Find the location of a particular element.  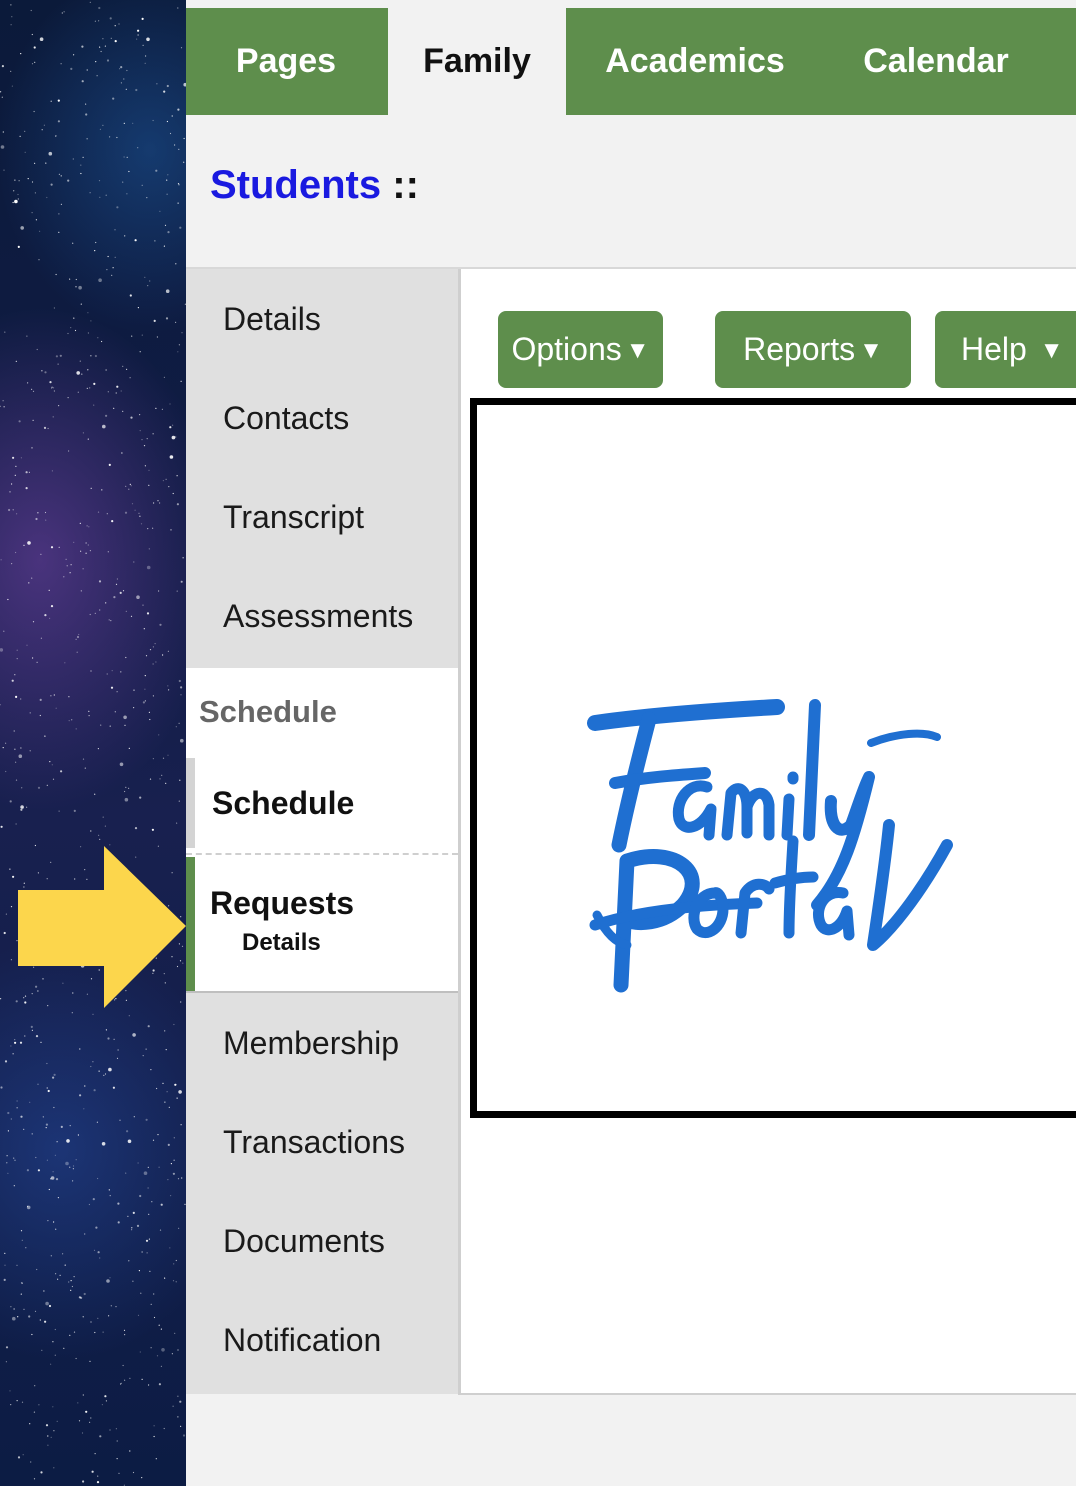

sidebar-item-label: Membership is located at coordinates (311, 1043).